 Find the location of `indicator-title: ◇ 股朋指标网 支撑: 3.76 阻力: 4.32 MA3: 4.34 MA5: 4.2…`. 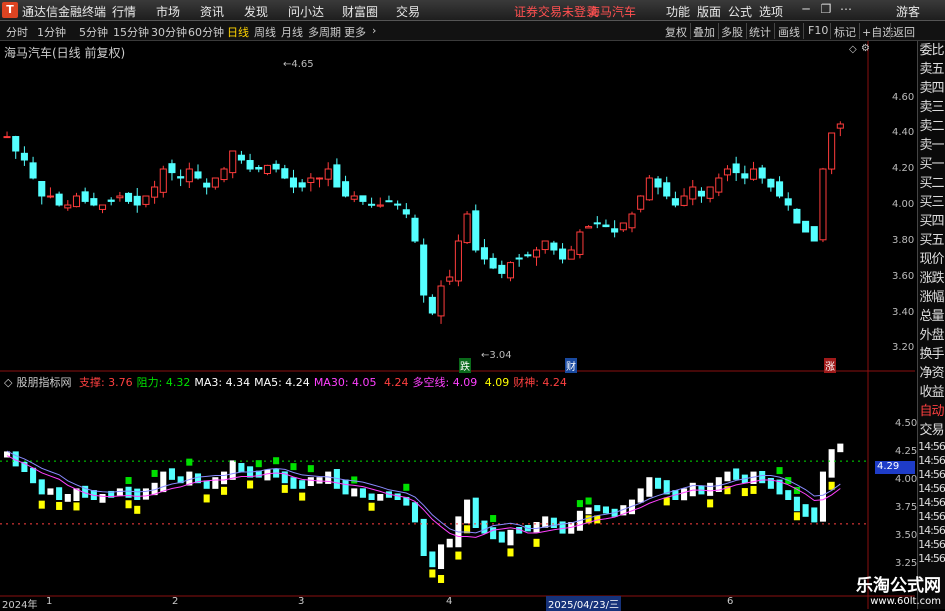

indicator-title: ◇ 股朋指标网 支撑: 3.76 阻力: 4.32 MA3: 4.34 MA5: 4.2… is located at coordinates (289, 382).